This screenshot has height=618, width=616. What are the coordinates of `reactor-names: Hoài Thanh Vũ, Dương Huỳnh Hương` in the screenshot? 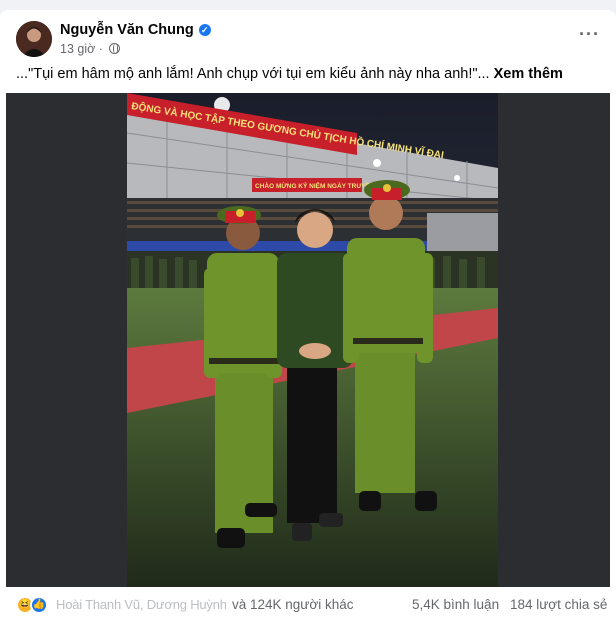 It's located at (141, 604).